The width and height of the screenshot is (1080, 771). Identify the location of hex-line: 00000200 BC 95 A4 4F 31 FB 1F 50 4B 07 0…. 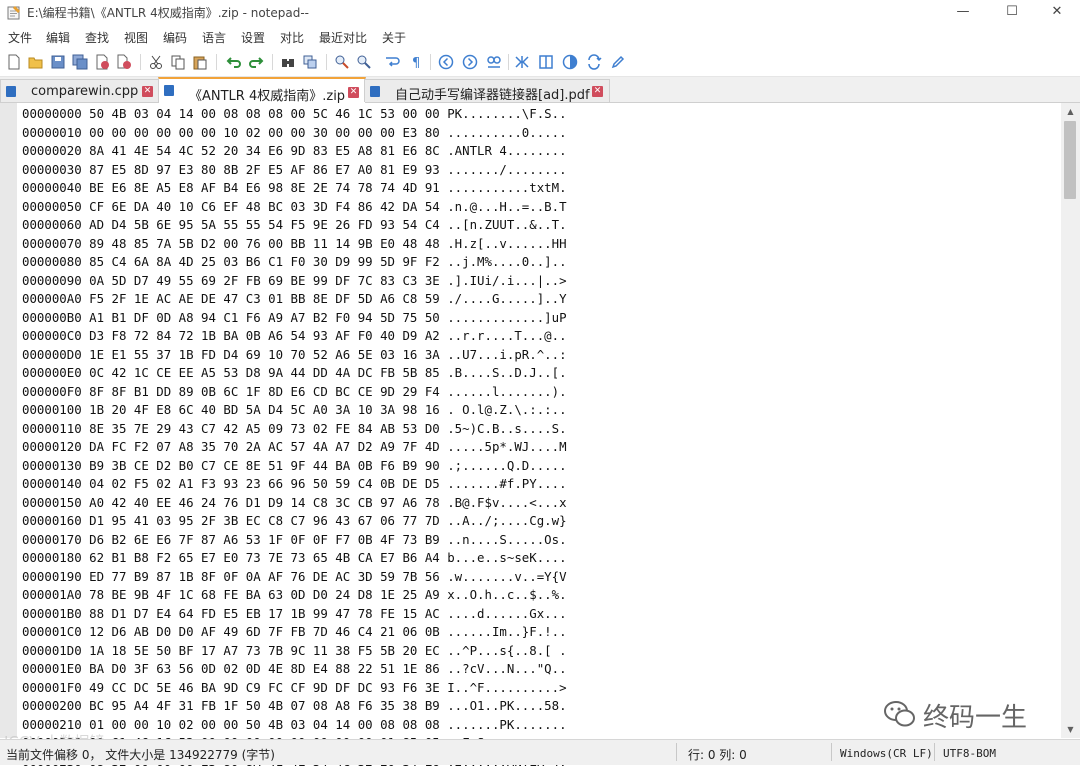
(294, 706).